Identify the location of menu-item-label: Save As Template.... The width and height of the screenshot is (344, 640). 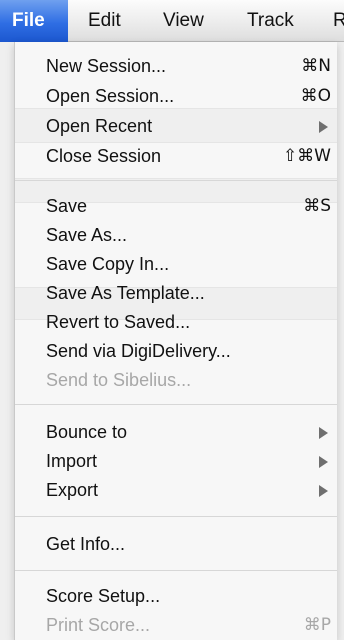
(125, 293).